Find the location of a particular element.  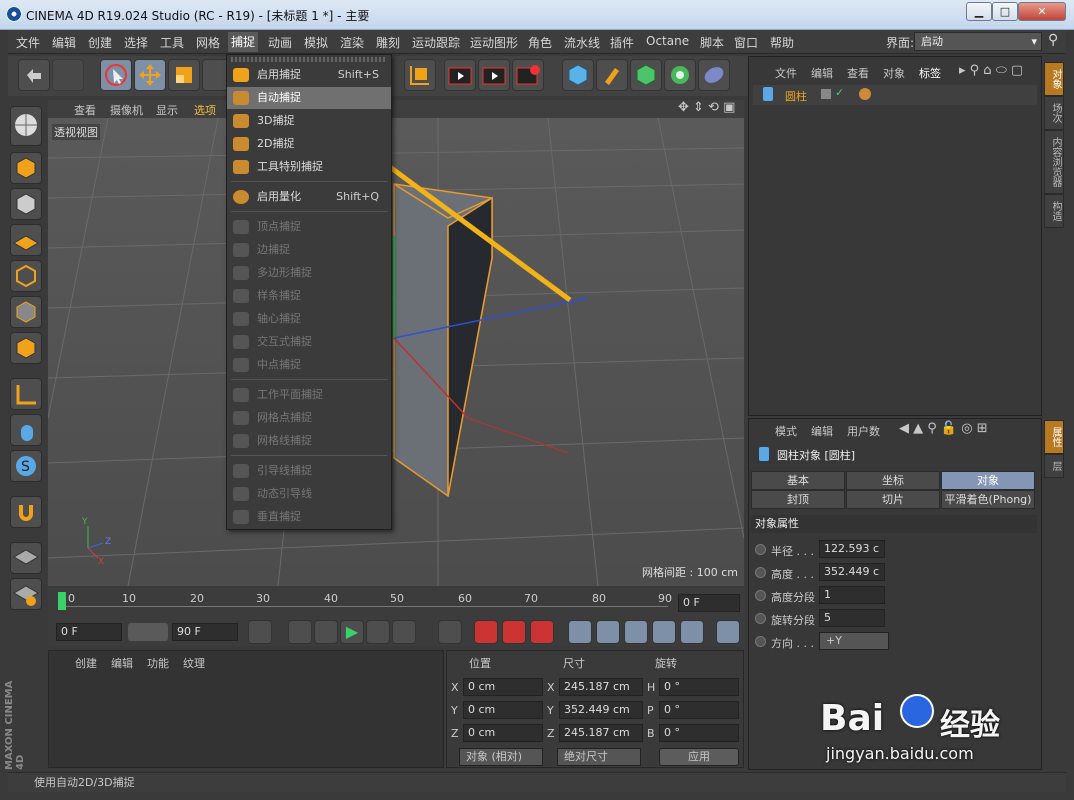

tab-coordinates: 坐标 is located at coordinates (893, 480).